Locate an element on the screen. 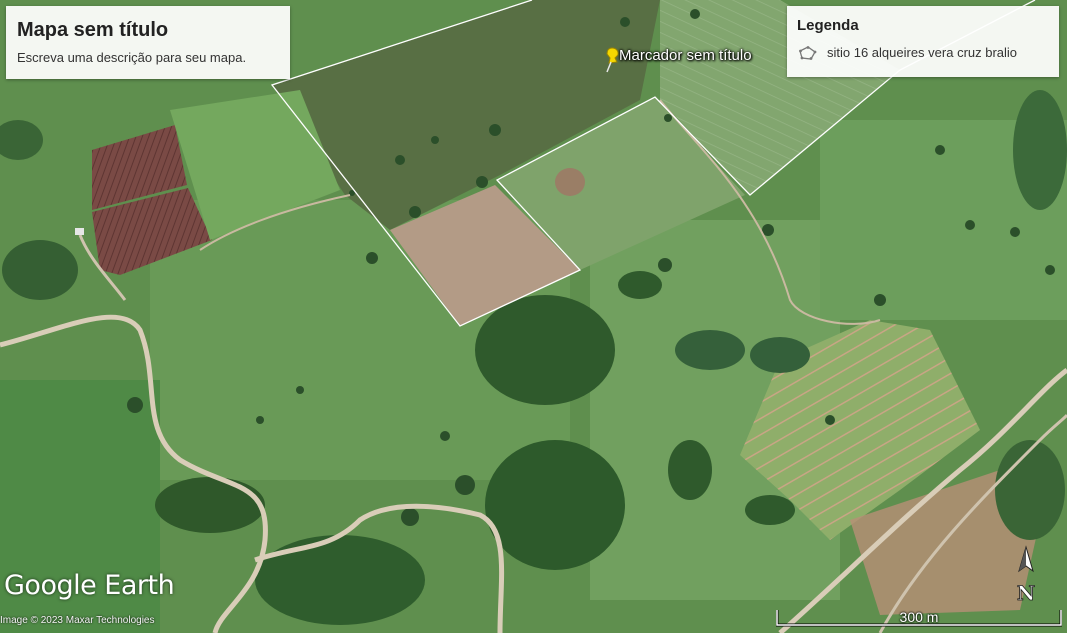  compass-label: N is located at coordinates (1026, 593).